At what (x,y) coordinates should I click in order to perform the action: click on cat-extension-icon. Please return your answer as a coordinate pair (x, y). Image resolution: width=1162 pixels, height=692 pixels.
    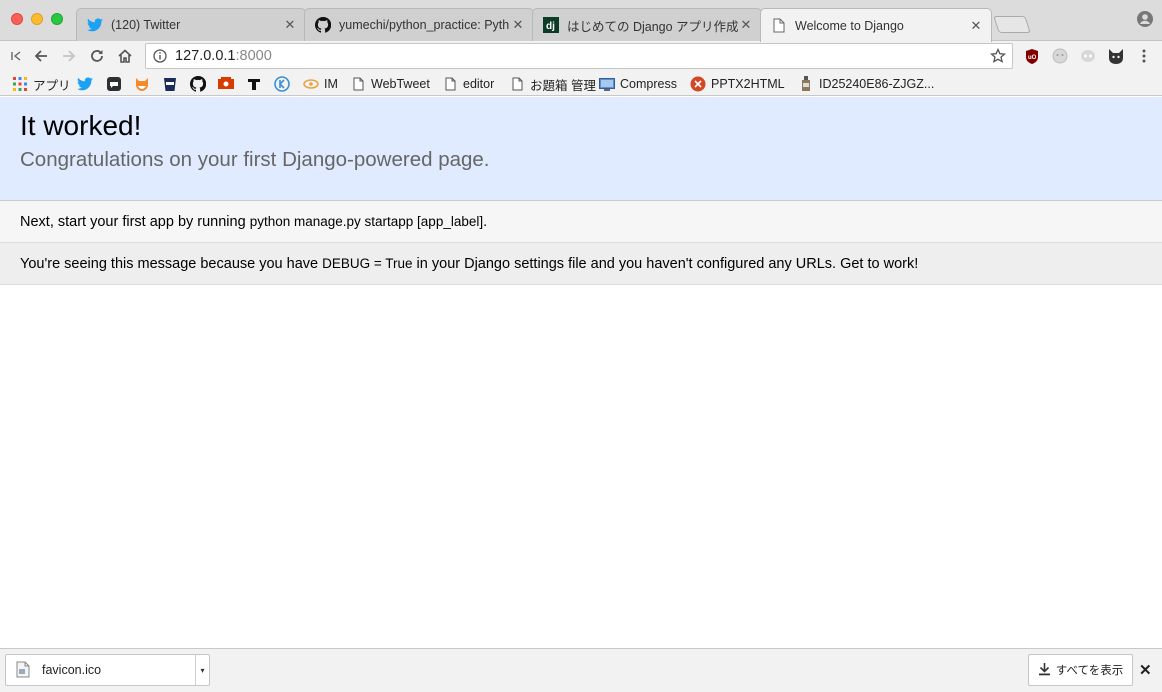
    Looking at the image, I should click on (1116, 56).